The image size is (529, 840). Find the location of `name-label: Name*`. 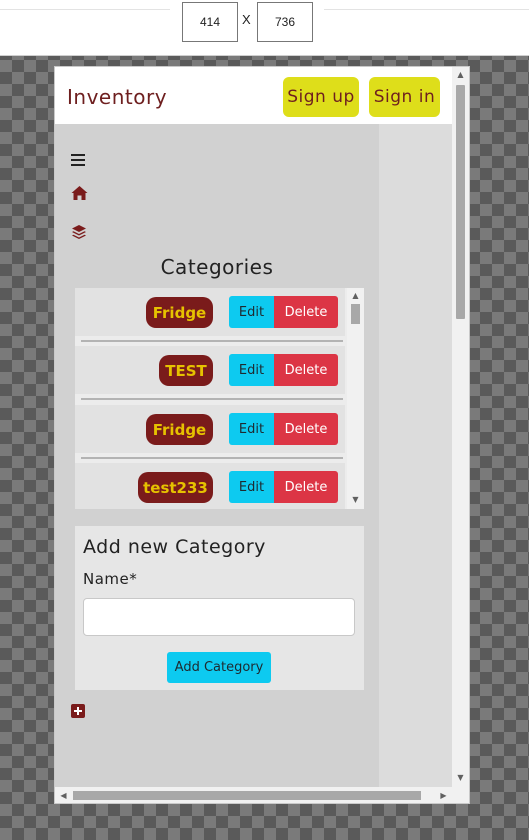

name-label: Name* is located at coordinates (110, 579).